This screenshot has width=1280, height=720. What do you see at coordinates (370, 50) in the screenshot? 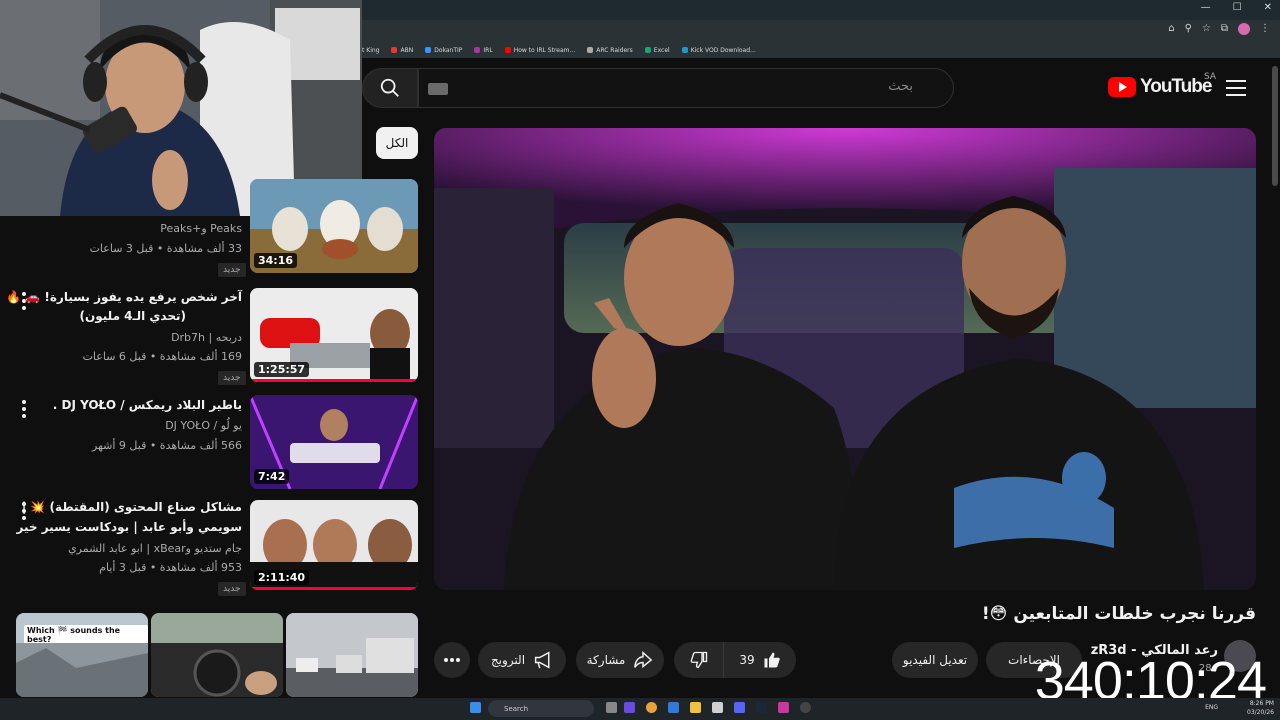
I see `bookmark-item: t King` at bounding box center [370, 50].